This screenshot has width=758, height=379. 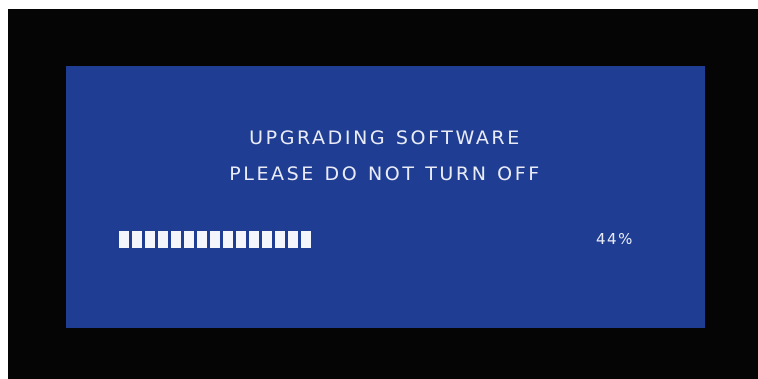 I want to click on progress-percent: 44%, so click(x=615, y=239).